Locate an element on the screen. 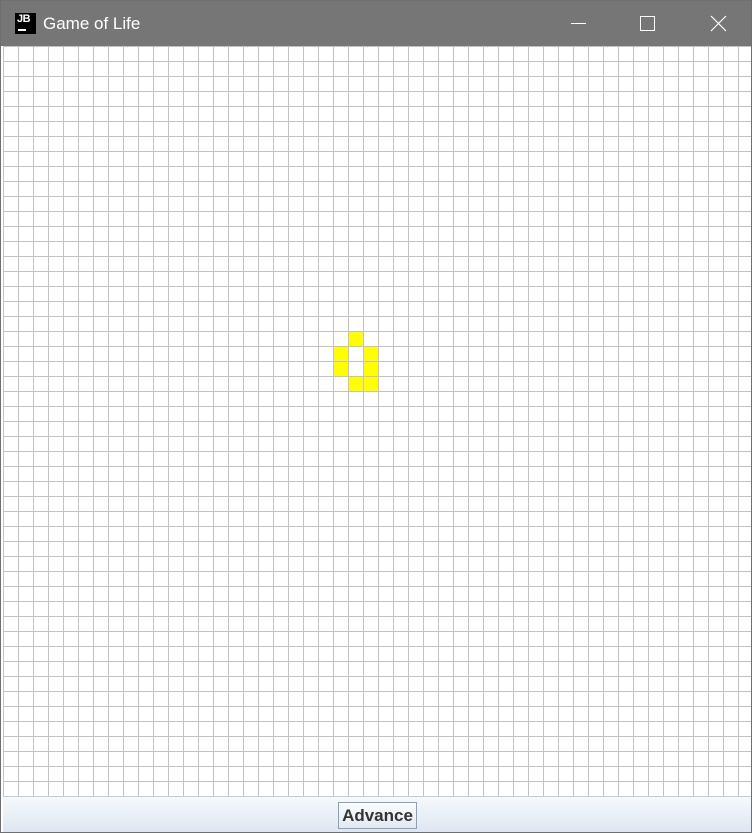 This screenshot has height=833, width=752. title-bar: JB Game of Life is located at coordinates (376, 23).